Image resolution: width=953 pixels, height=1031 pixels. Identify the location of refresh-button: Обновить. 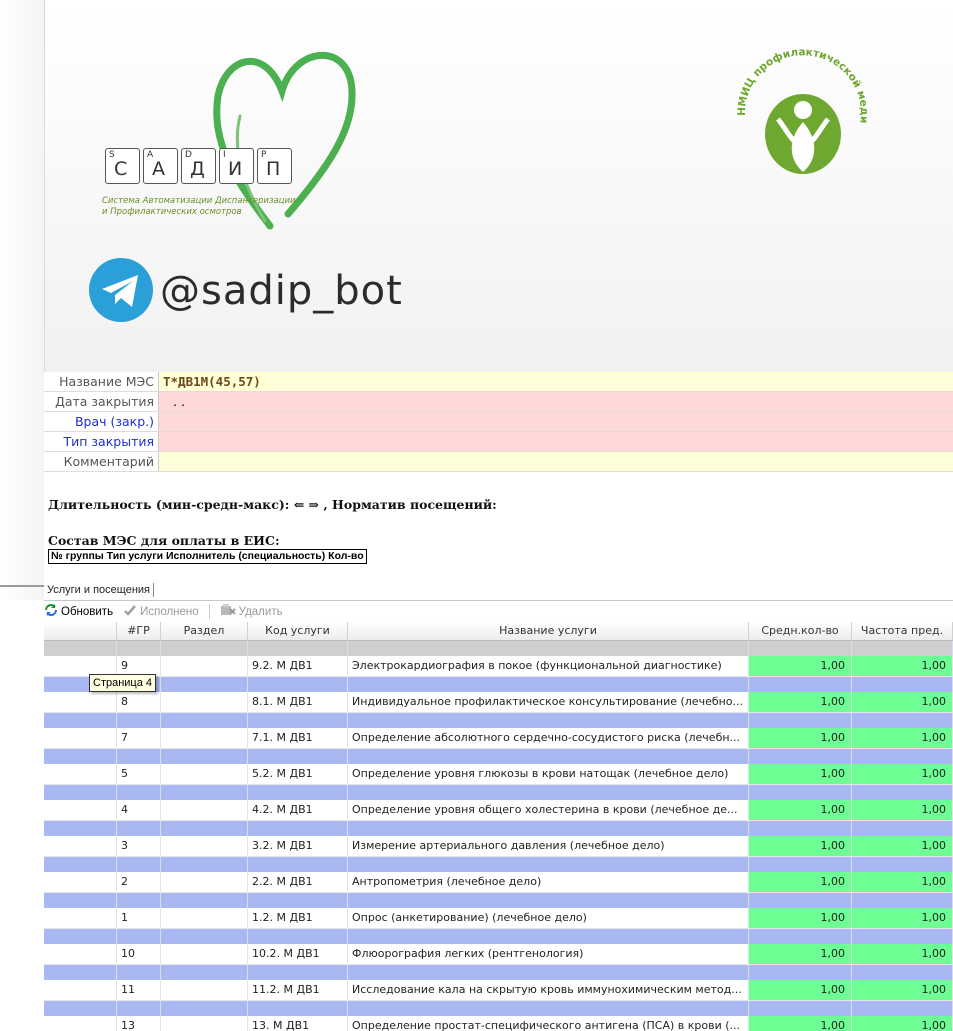
(78, 611).